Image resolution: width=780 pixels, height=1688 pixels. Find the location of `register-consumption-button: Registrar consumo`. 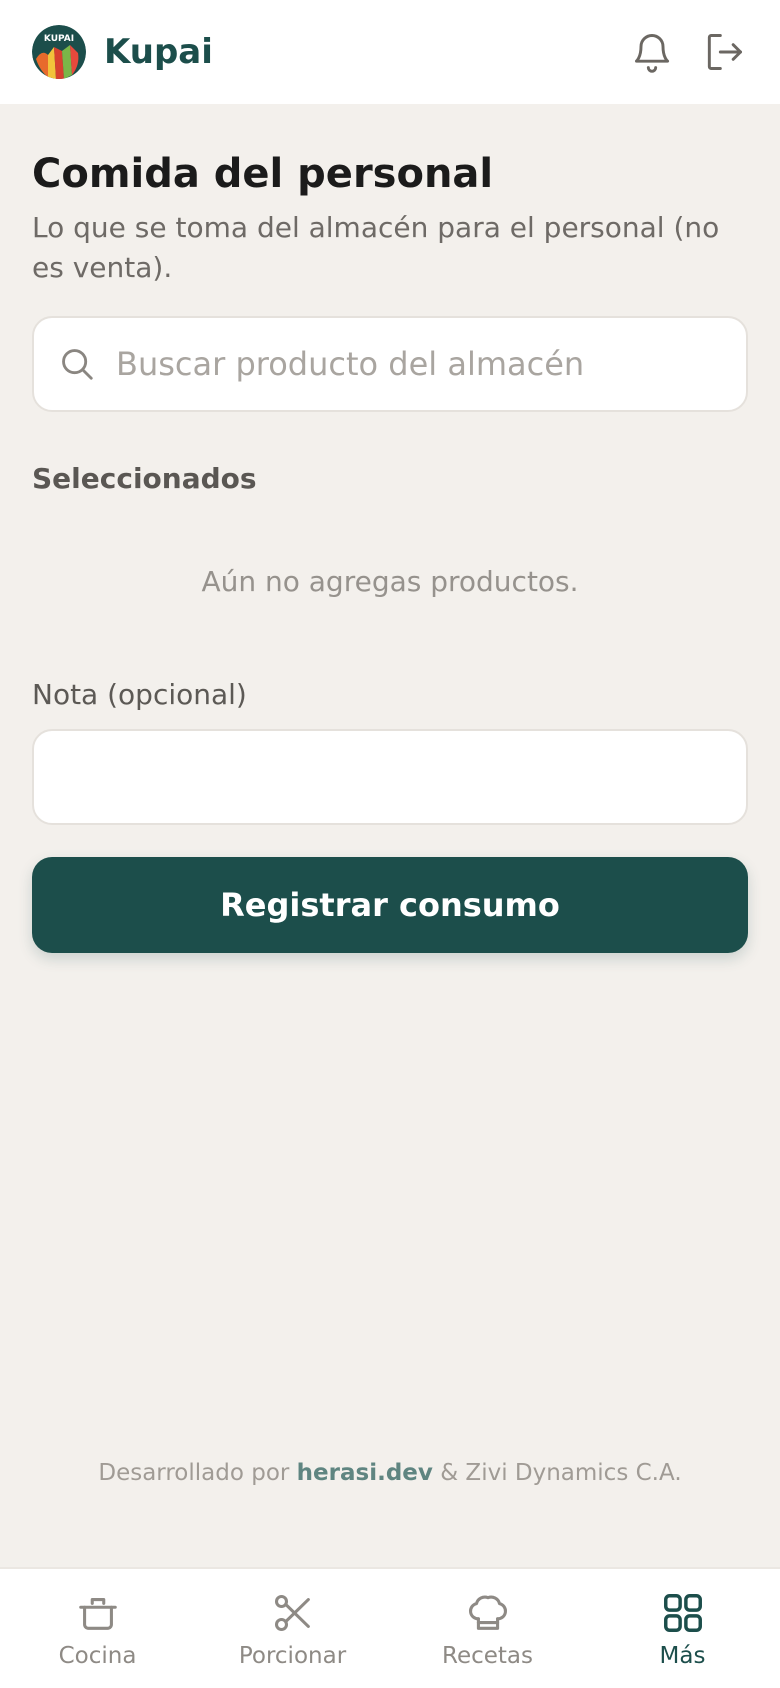

register-consumption-button: Registrar consumo is located at coordinates (390, 905).